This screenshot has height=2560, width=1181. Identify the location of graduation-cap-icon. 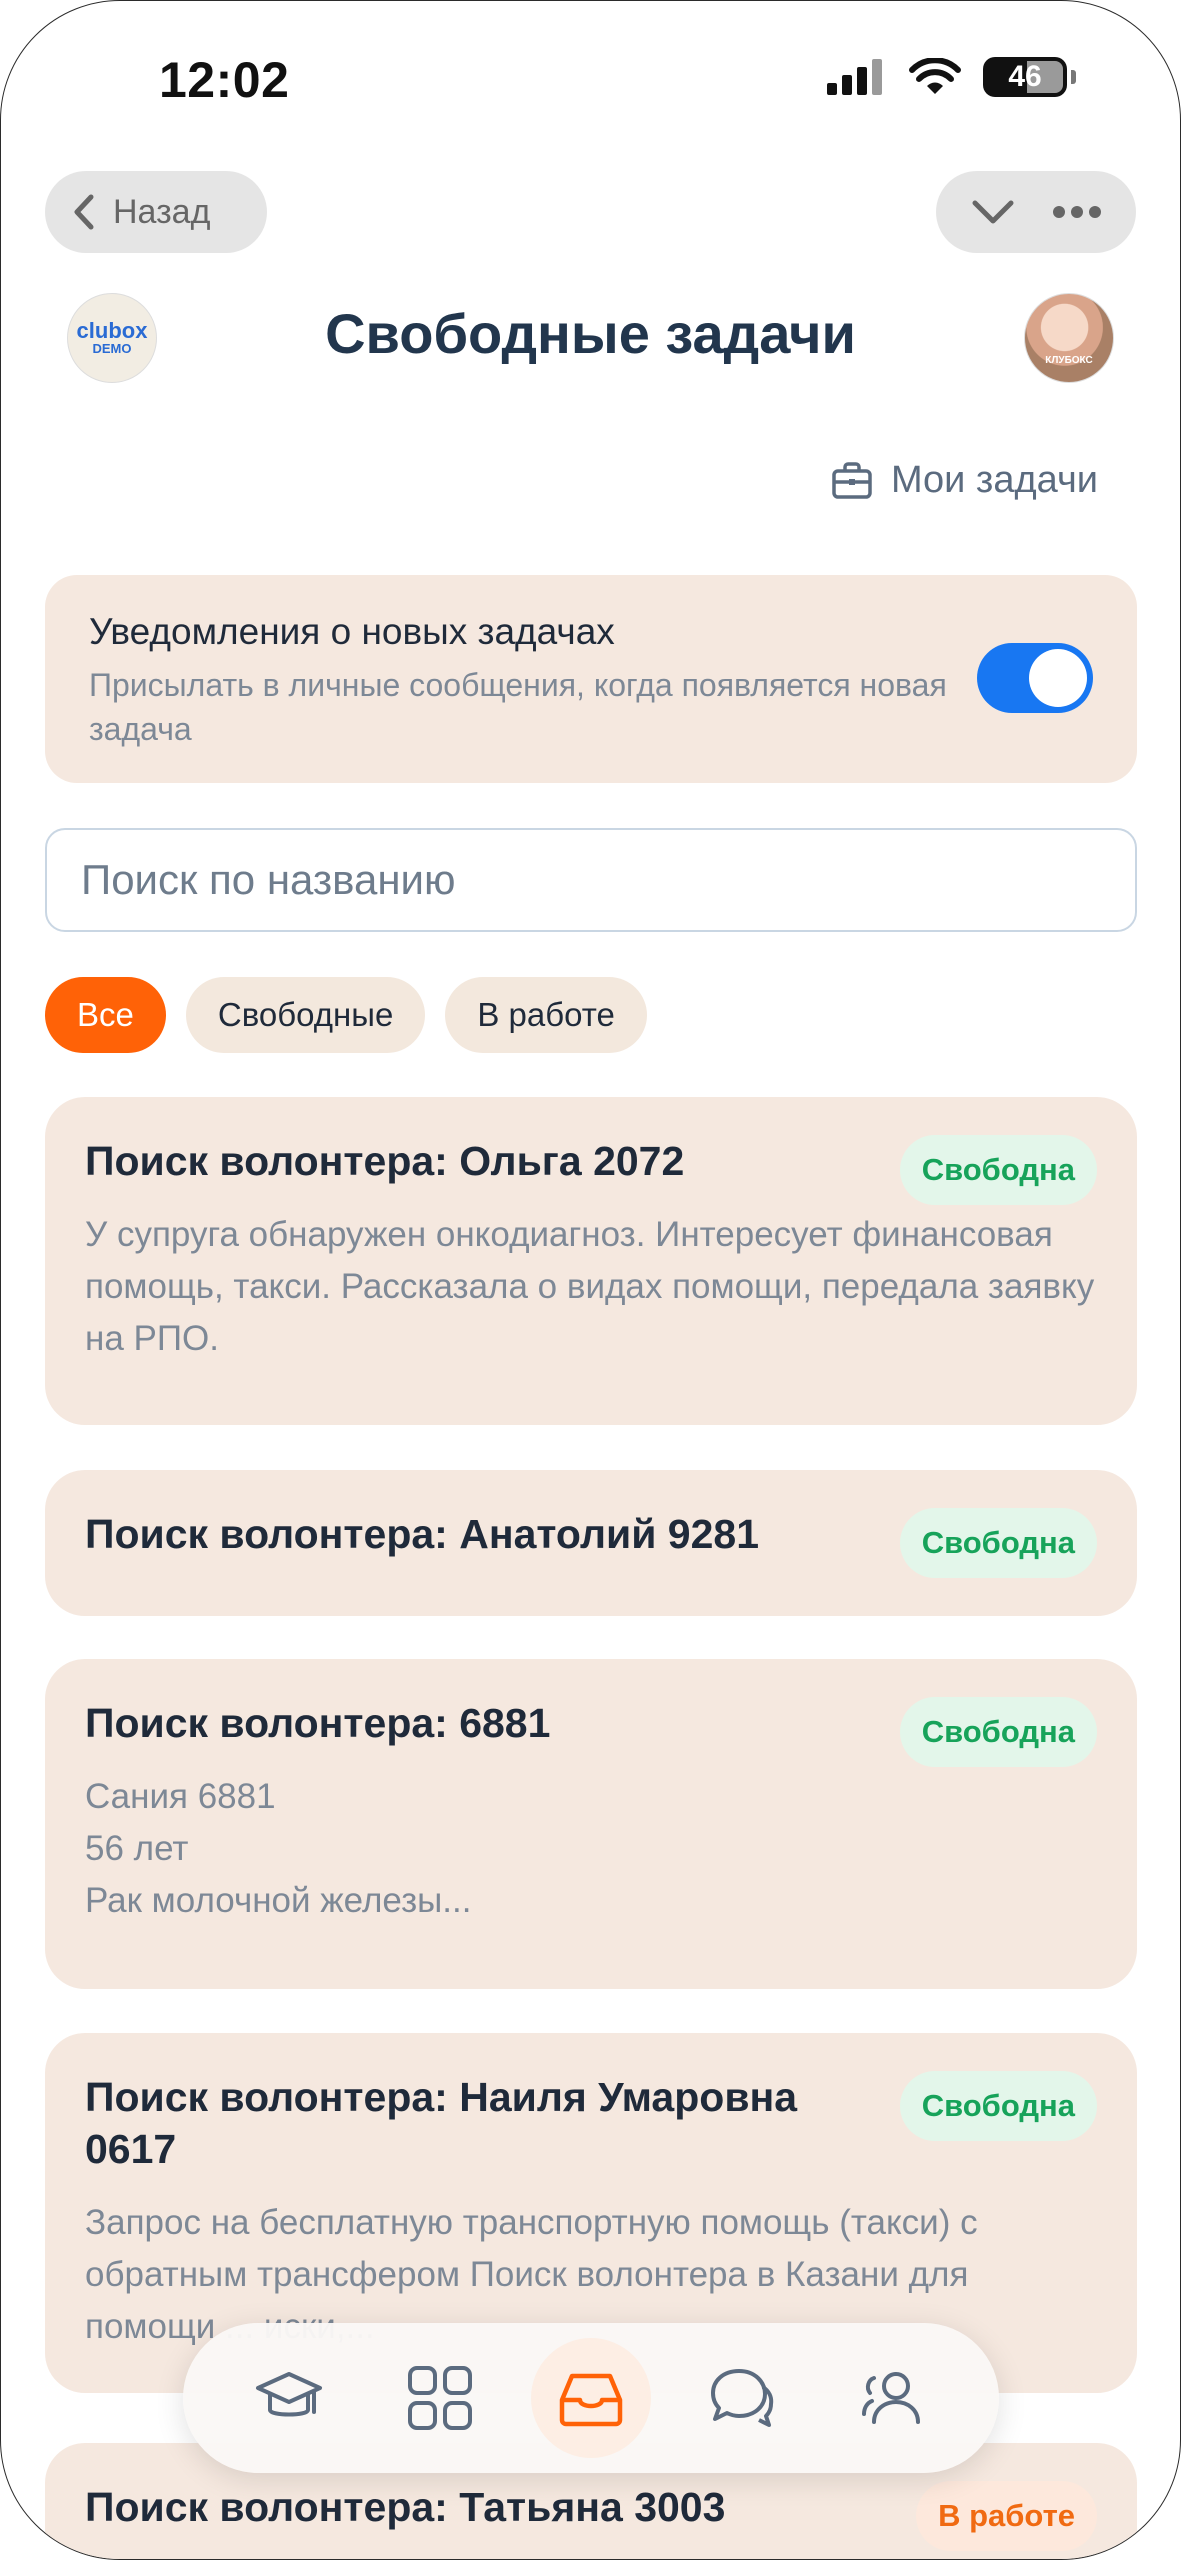
(288, 2394).